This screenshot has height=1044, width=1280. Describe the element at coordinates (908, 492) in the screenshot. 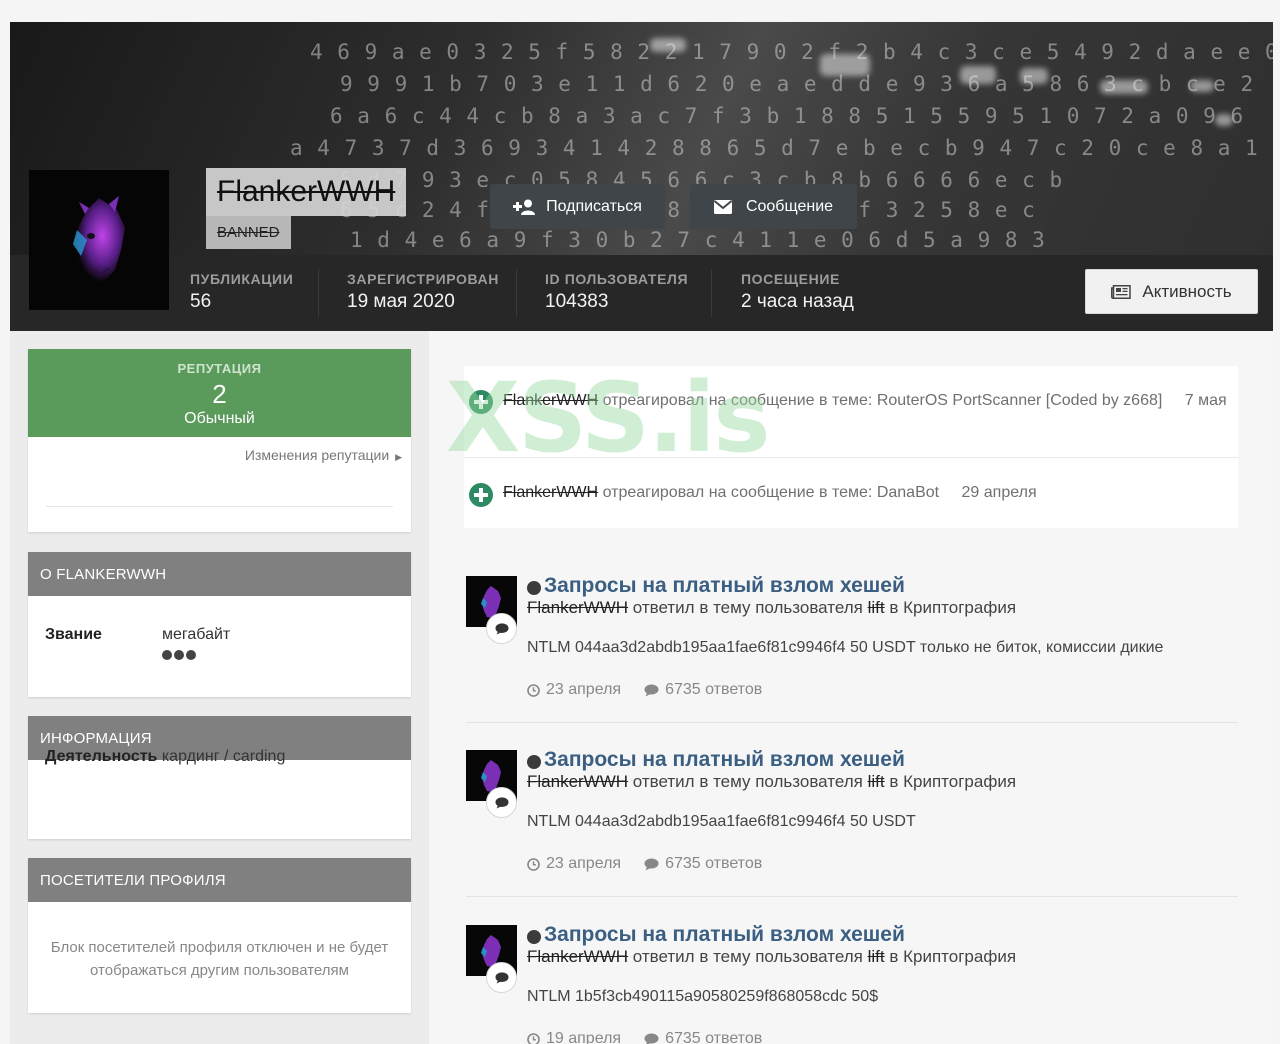

I see `reaction-topic-link: DanaBot` at that location.